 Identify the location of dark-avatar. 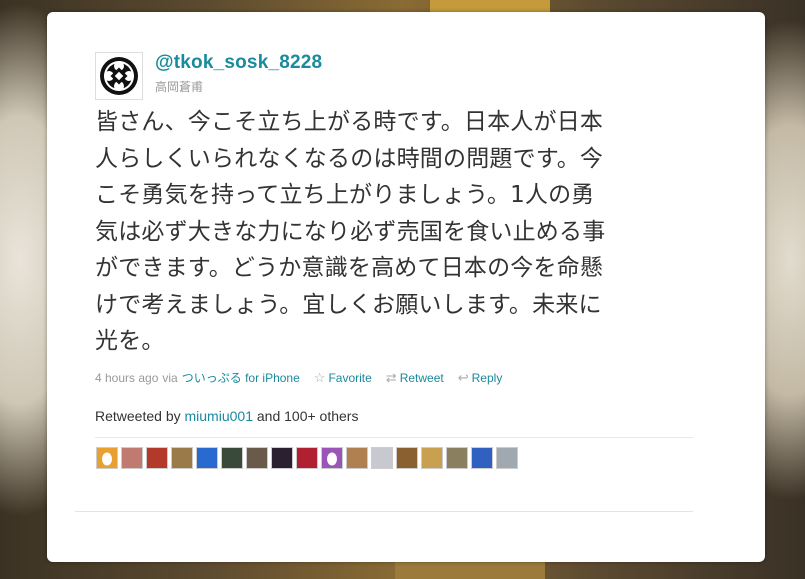
(282, 458).